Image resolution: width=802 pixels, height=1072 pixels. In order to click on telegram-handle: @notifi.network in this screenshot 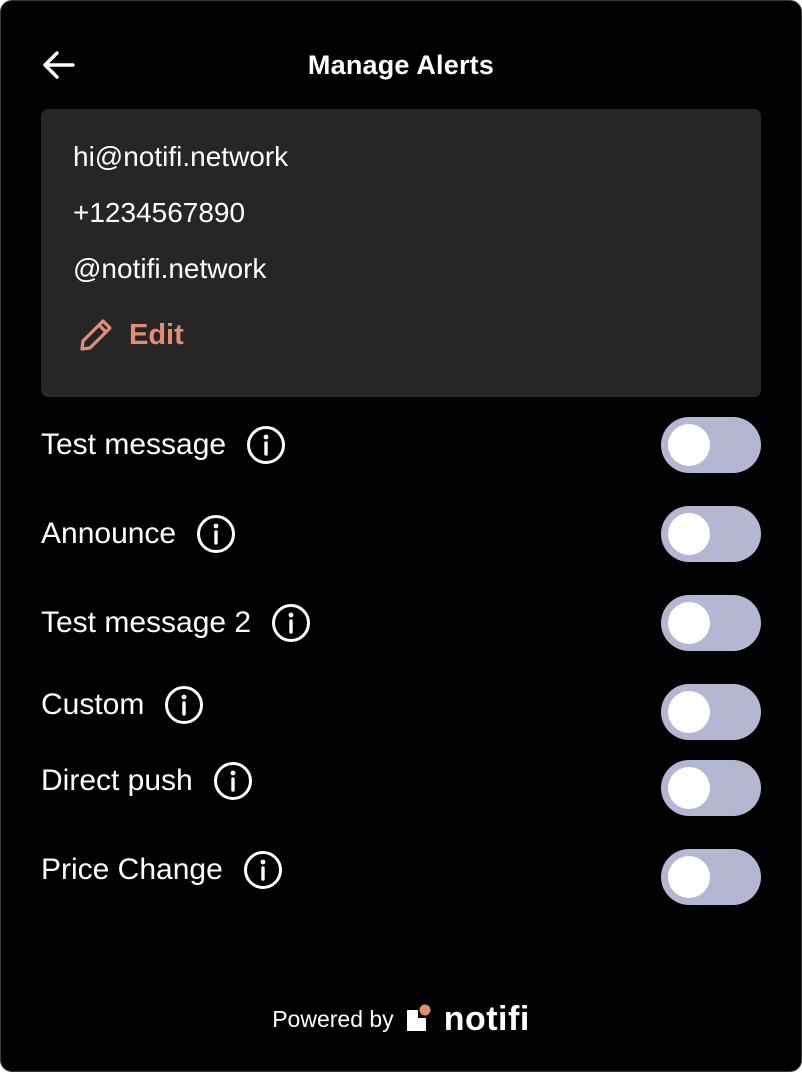, I will do `click(170, 268)`.